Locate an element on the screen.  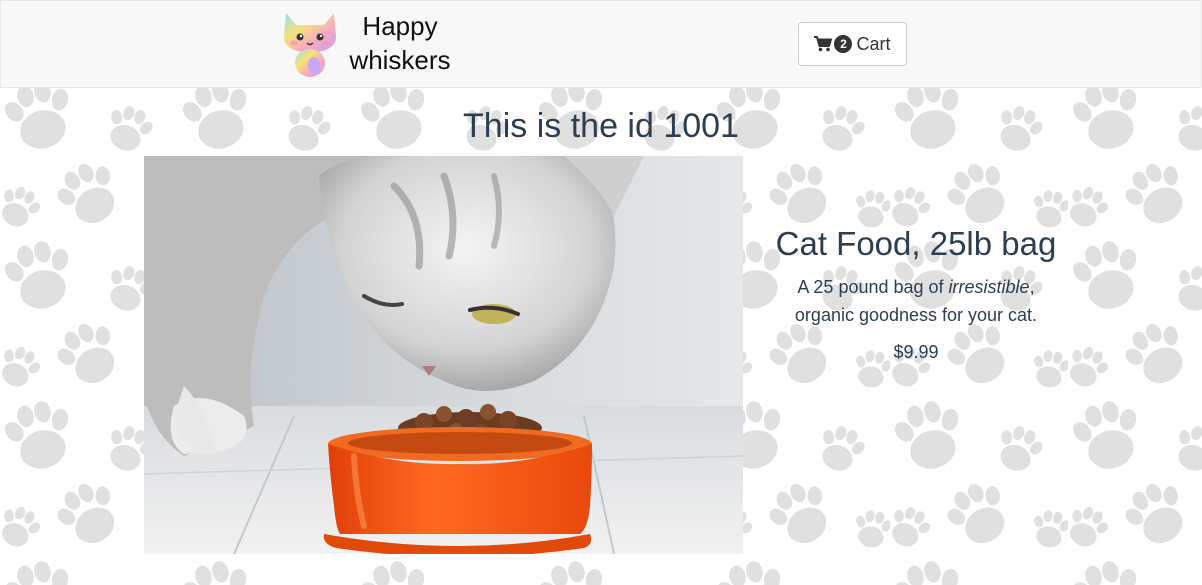
shopping-cart-icon is located at coordinates (823, 44).